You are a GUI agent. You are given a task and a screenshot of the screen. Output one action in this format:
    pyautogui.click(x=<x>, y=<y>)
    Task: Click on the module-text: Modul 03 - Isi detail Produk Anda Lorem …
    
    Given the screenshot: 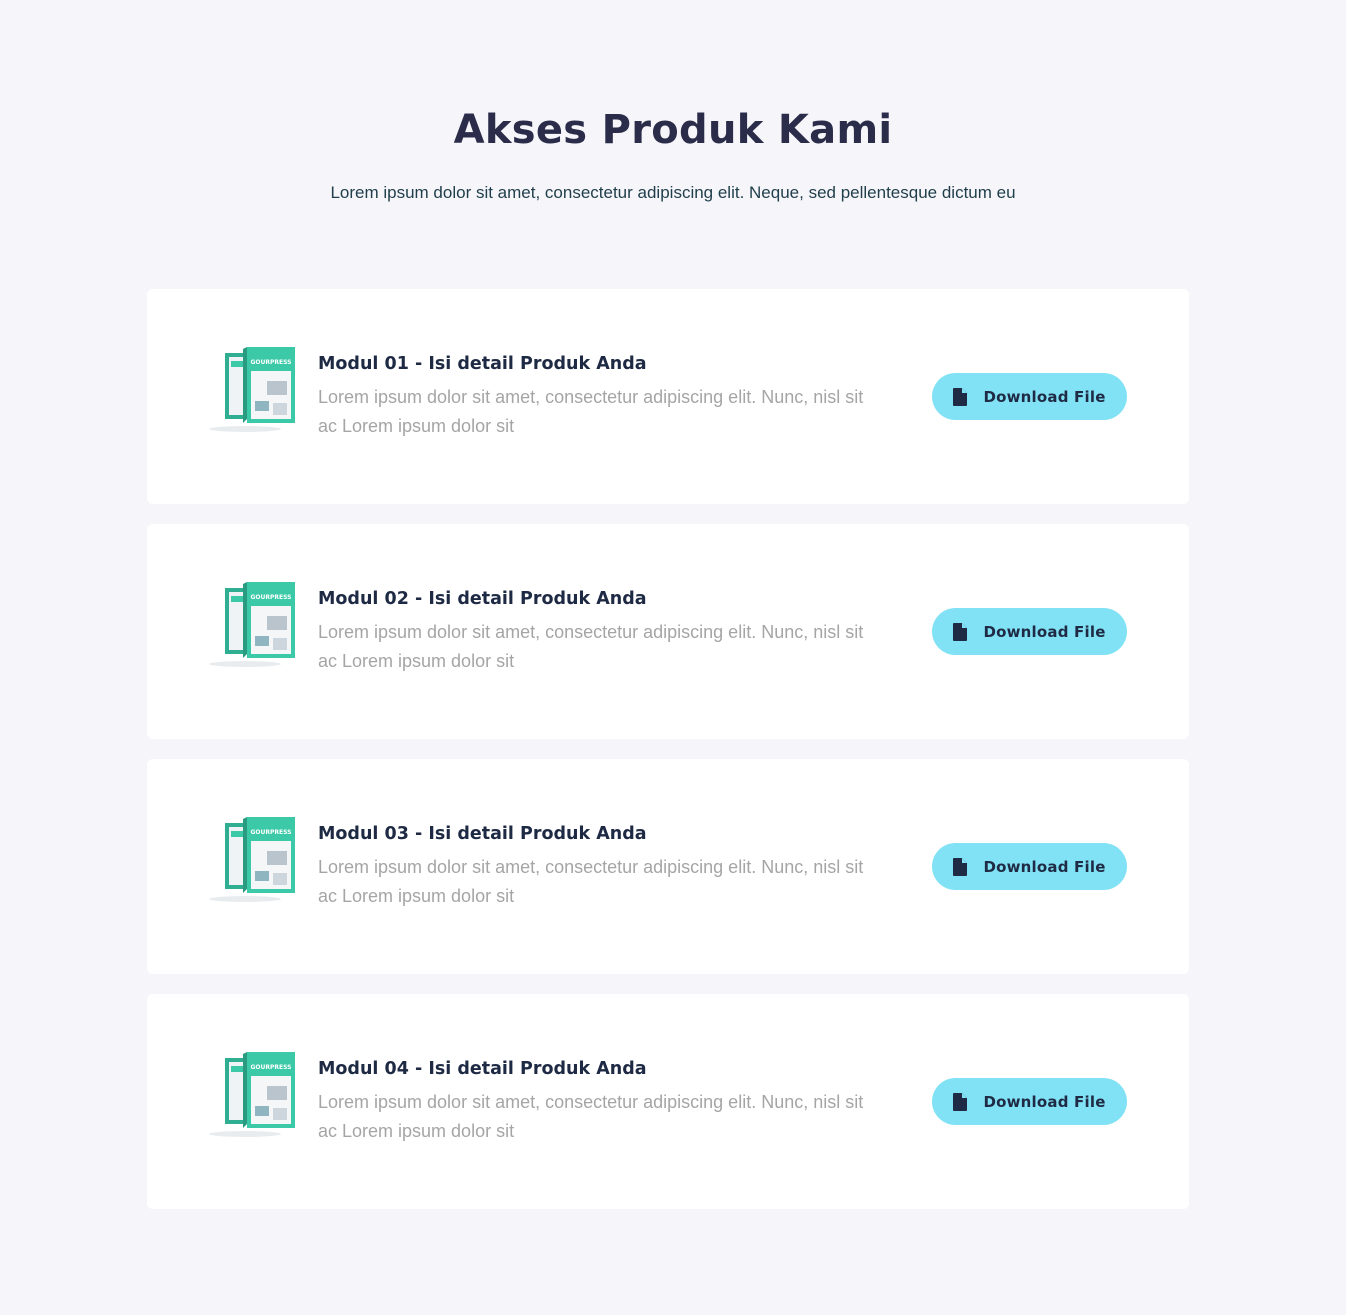 What is the action you would take?
    pyautogui.click(x=598, y=866)
    